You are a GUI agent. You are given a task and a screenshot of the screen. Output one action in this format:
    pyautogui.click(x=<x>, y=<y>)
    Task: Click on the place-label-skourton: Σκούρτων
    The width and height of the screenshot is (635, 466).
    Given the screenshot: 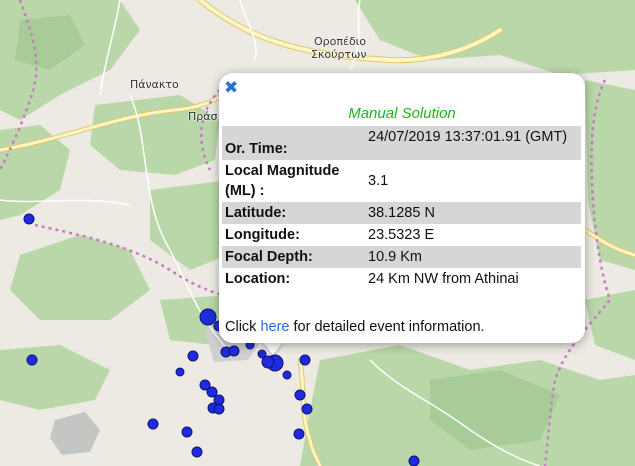 What is the action you would take?
    pyautogui.click(x=339, y=54)
    